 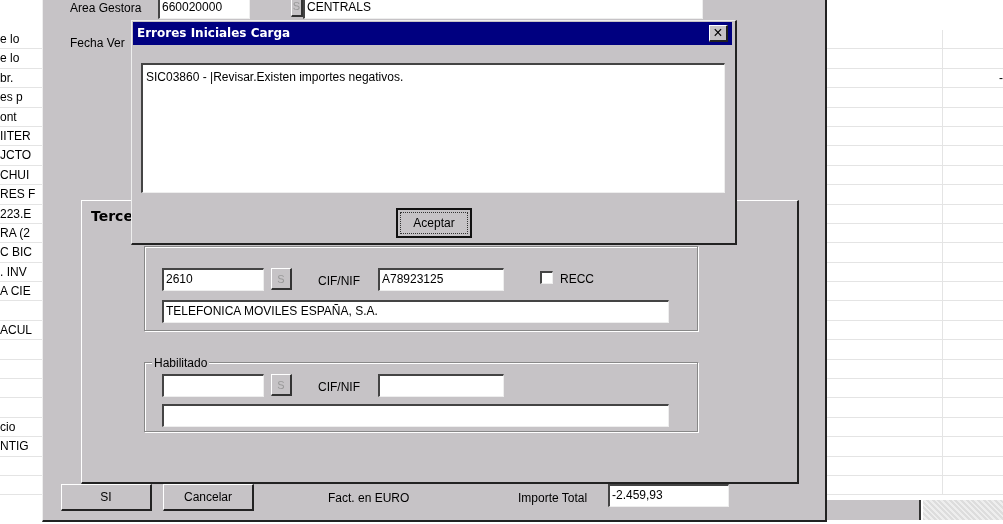 What do you see at coordinates (16, 329) in the screenshot?
I see `cell-text: ACUL` at bounding box center [16, 329].